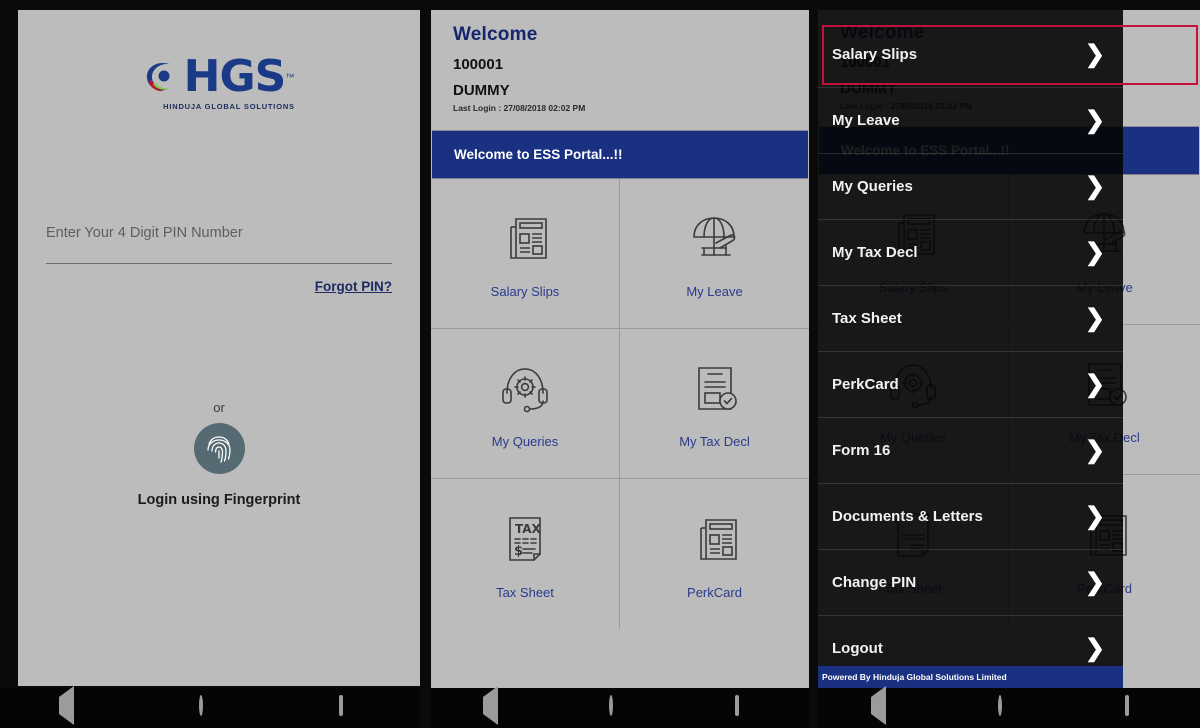 The height and width of the screenshot is (728, 1200). Describe the element at coordinates (525, 540) in the screenshot. I see `tax-document-icon: TAX $` at that location.